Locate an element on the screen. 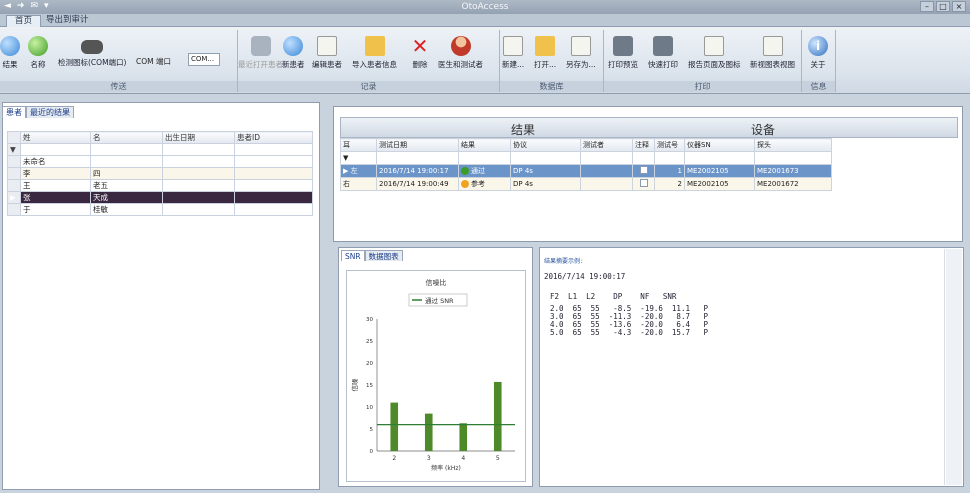  maximize-icon: □ is located at coordinates (943, 6).